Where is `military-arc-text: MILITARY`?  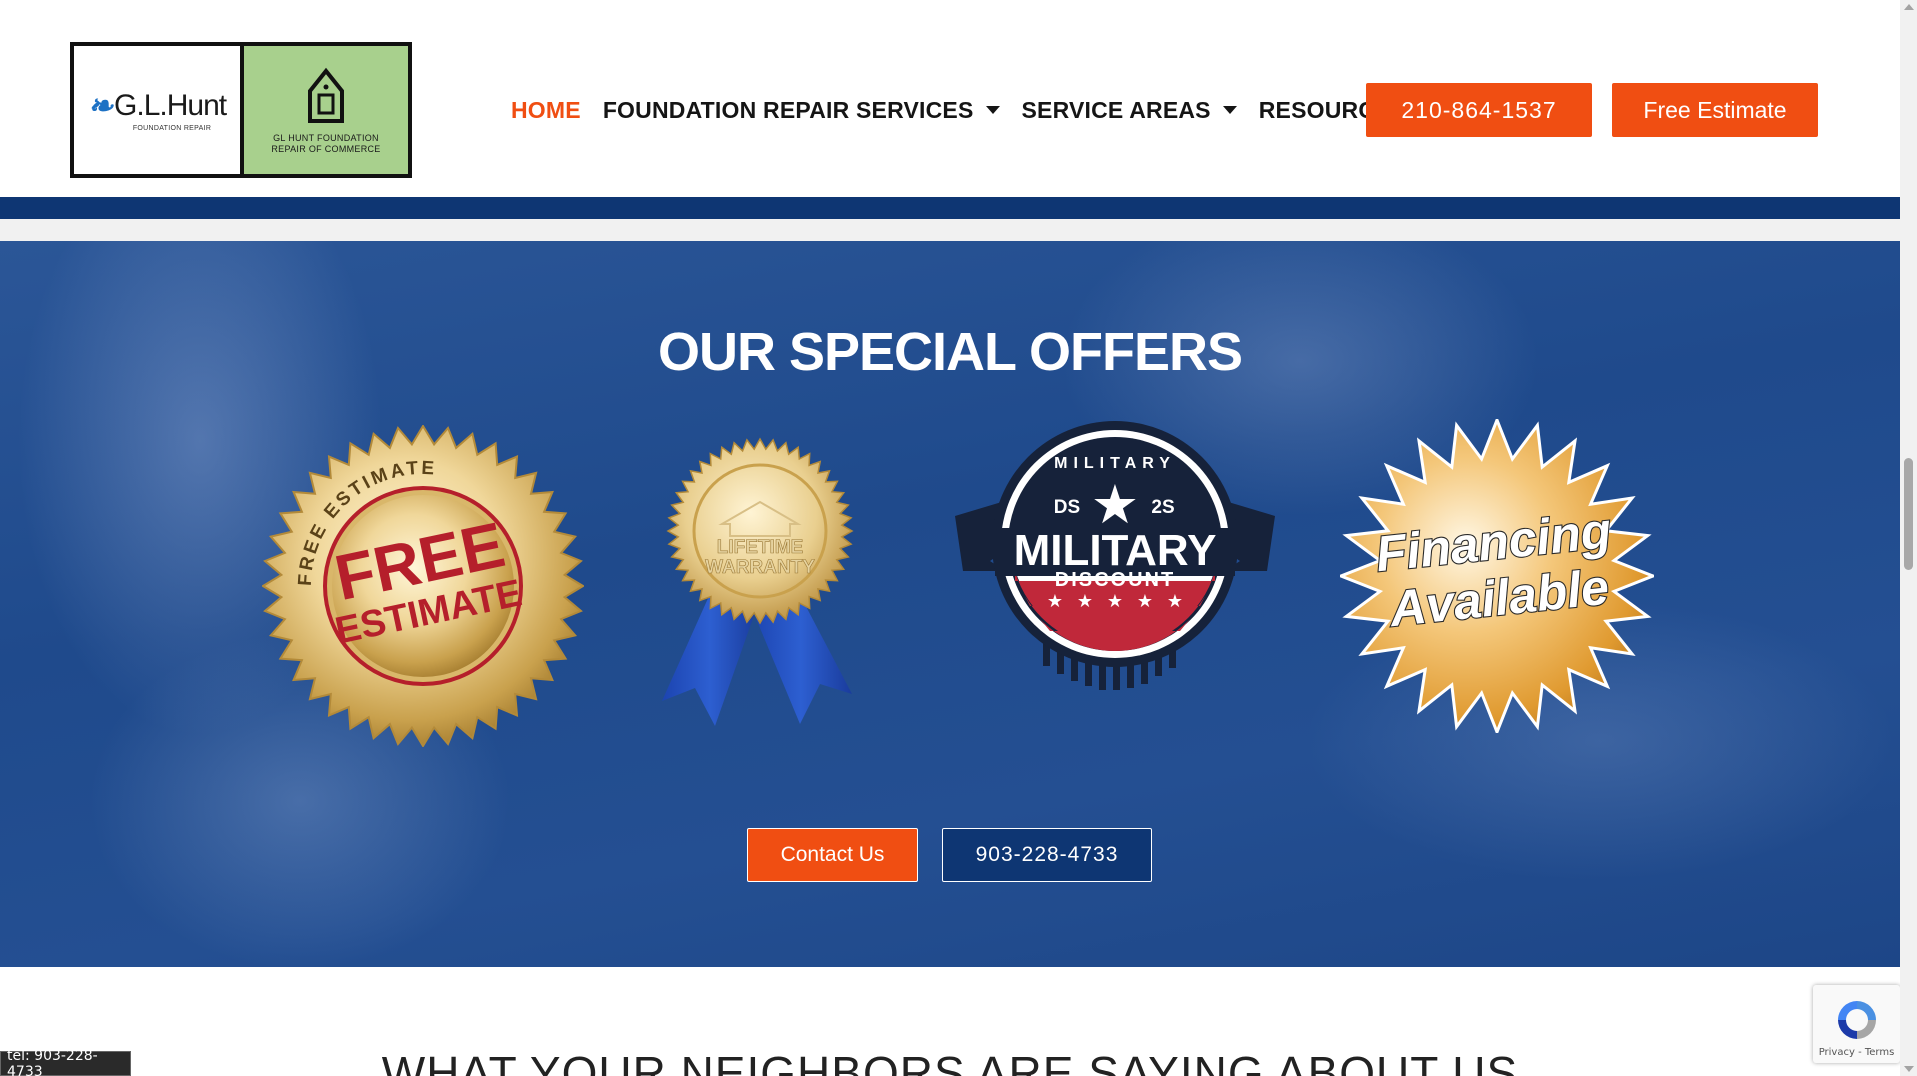
military-arc-text: MILITARY is located at coordinates (1115, 463).